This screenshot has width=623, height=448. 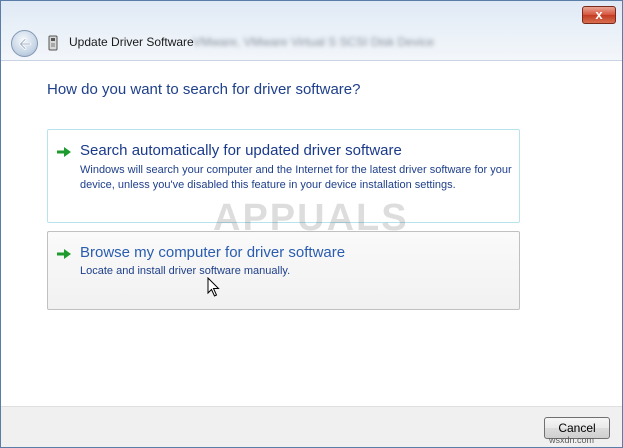 What do you see at coordinates (213, 252) in the screenshot?
I see `option-title: Browse my computer for driver software` at bounding box center [213, 252].